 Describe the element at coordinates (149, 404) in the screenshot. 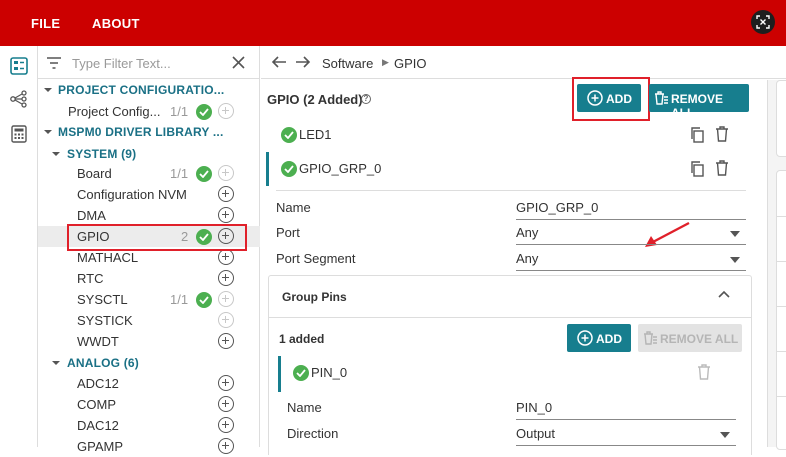

I see `tree-item-comp: COMP` at that location.